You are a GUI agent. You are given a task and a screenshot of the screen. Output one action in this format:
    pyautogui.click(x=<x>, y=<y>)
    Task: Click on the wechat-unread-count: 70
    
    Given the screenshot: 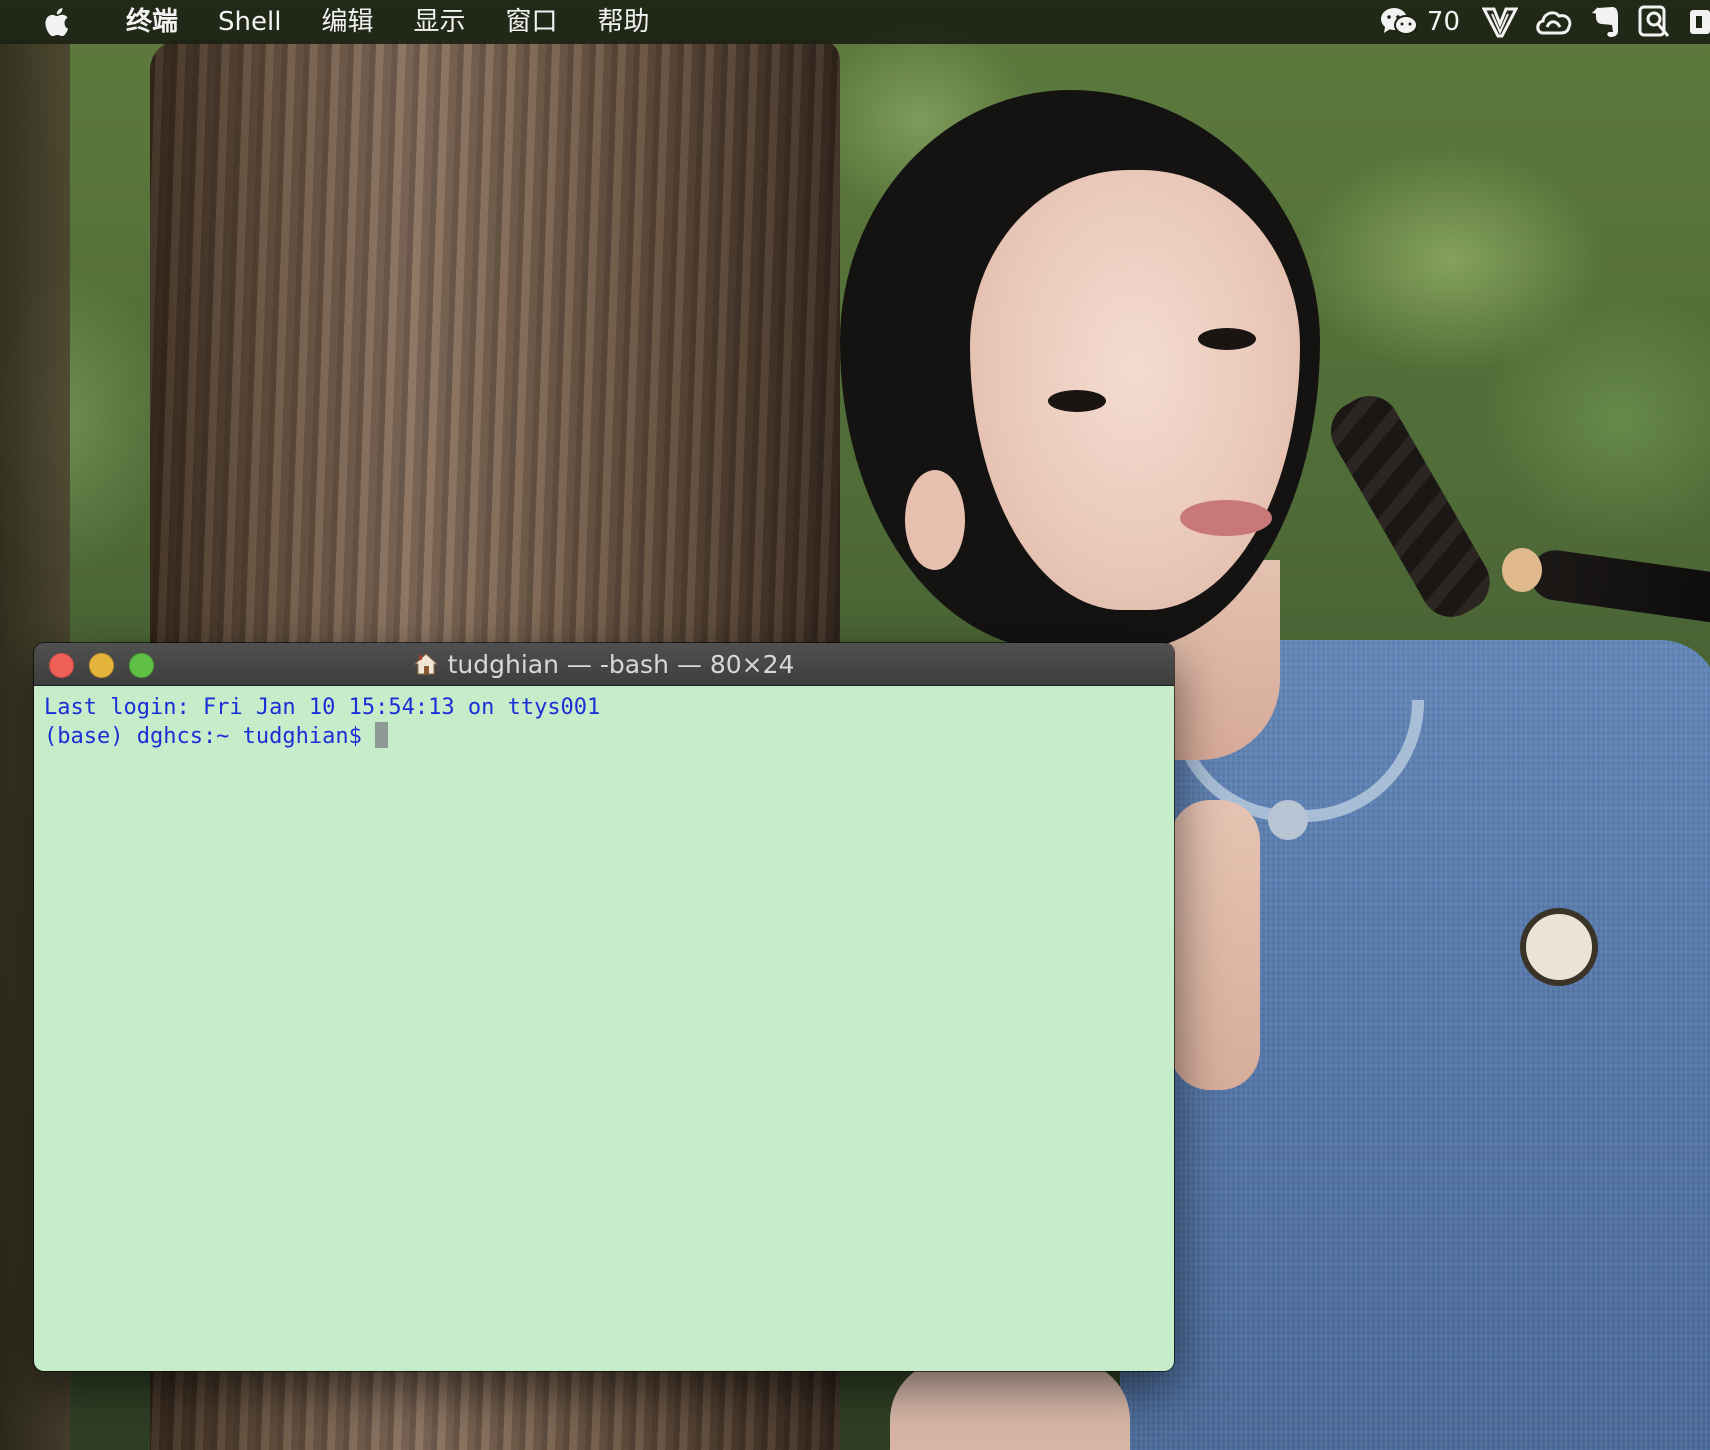 What is the action you would take?
    pyautogui.click(x=1443, y=22)
    